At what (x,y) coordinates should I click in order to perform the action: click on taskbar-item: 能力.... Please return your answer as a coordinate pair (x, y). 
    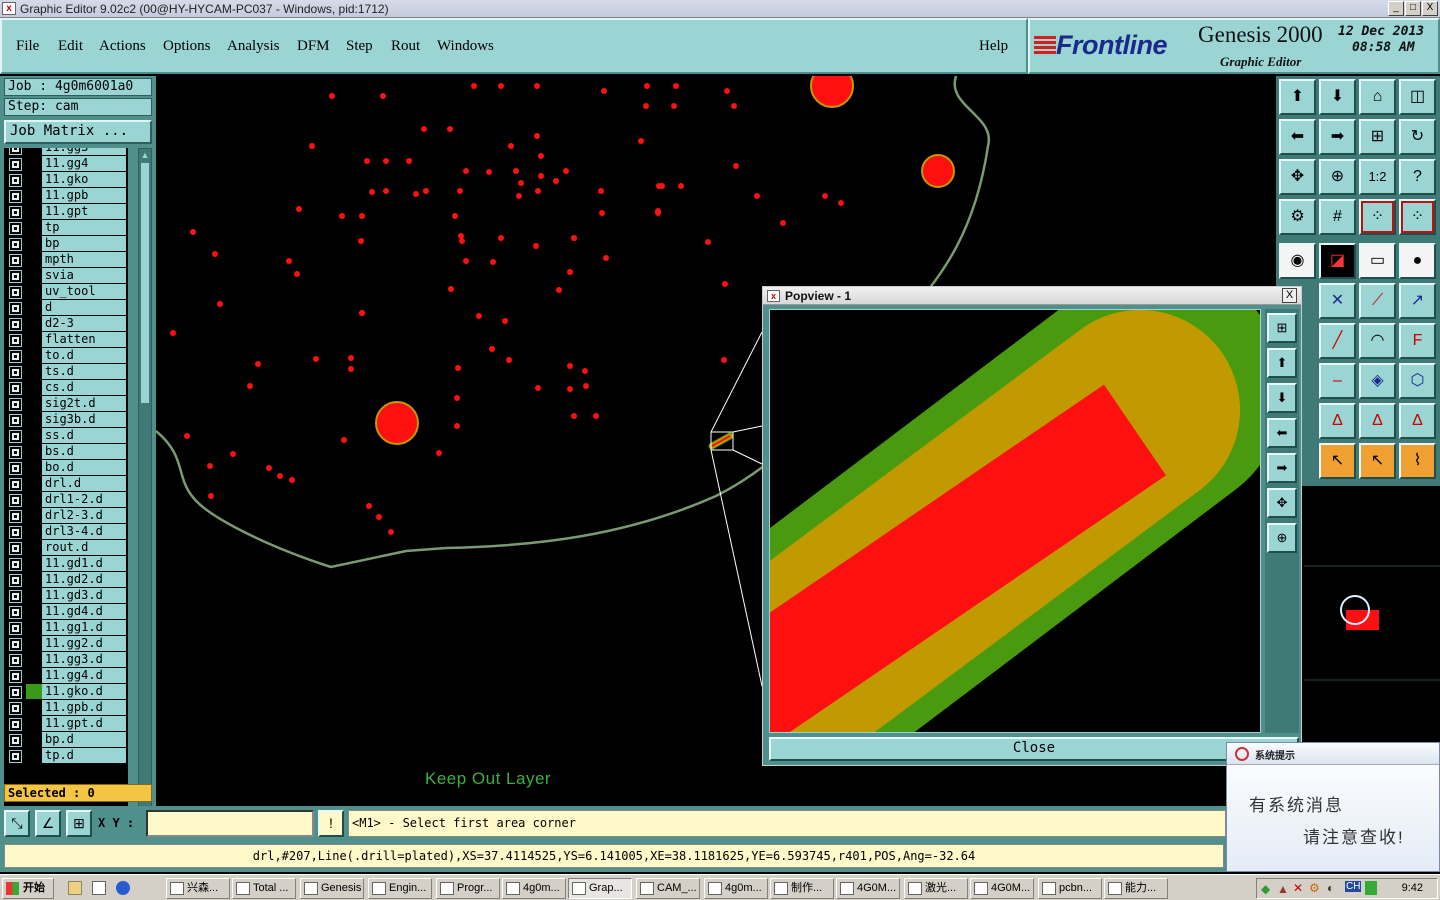
    Looking at the image, I should click on (1136, 888).